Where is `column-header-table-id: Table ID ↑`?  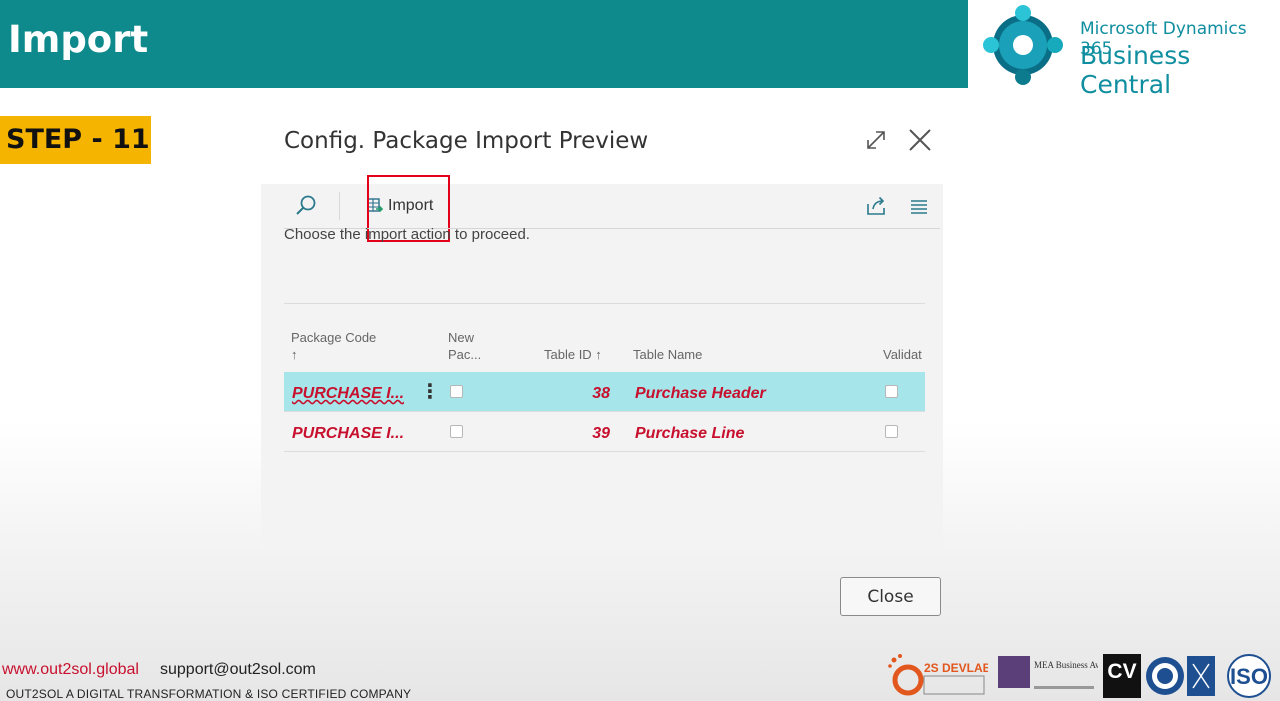 column-header-table-id: Table ID ↑ is located at coordinates (573, 354).